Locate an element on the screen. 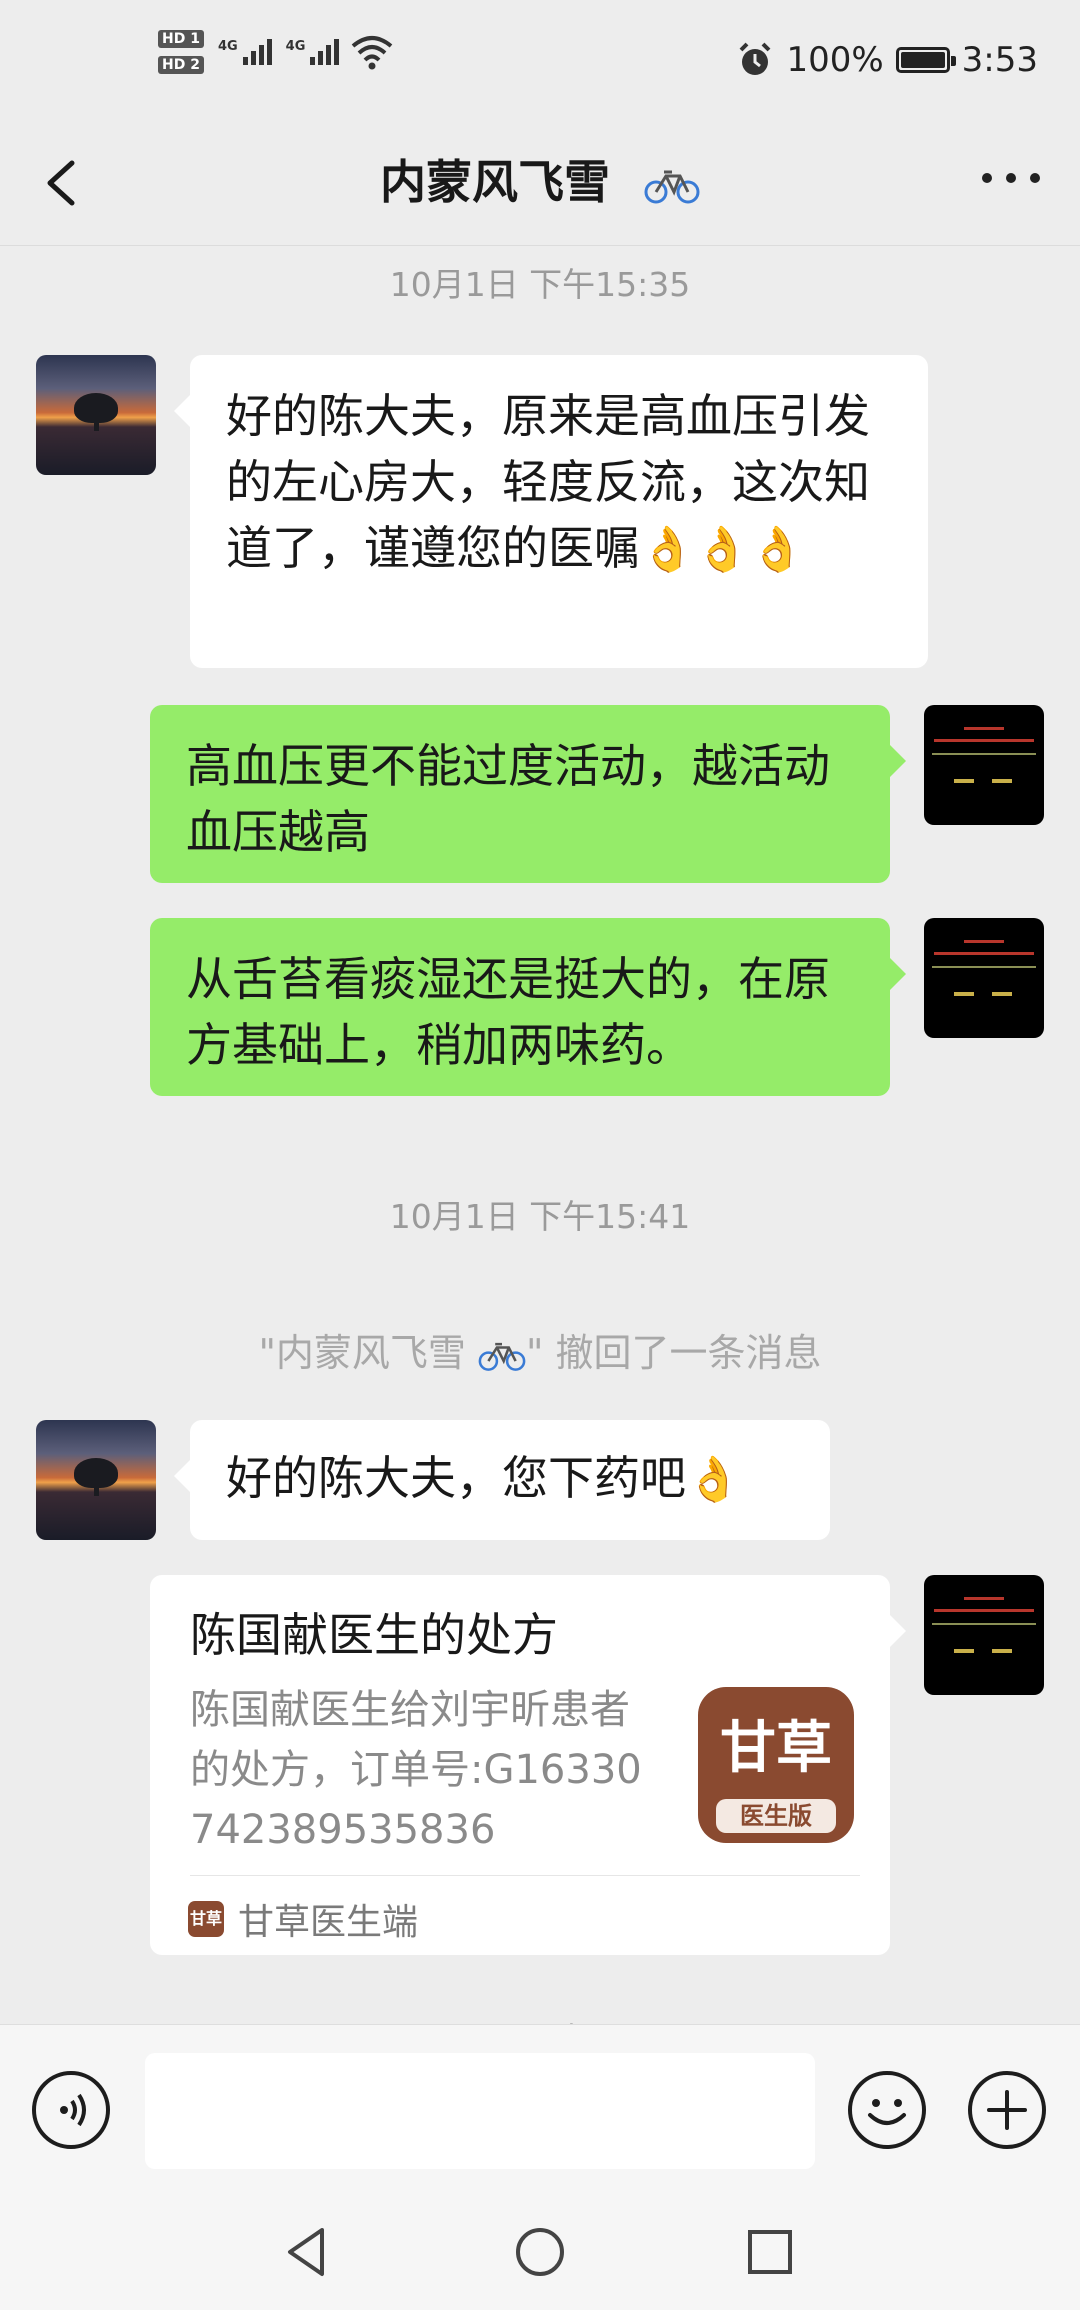  smiley-icon is located at coordinates (887, 2112).